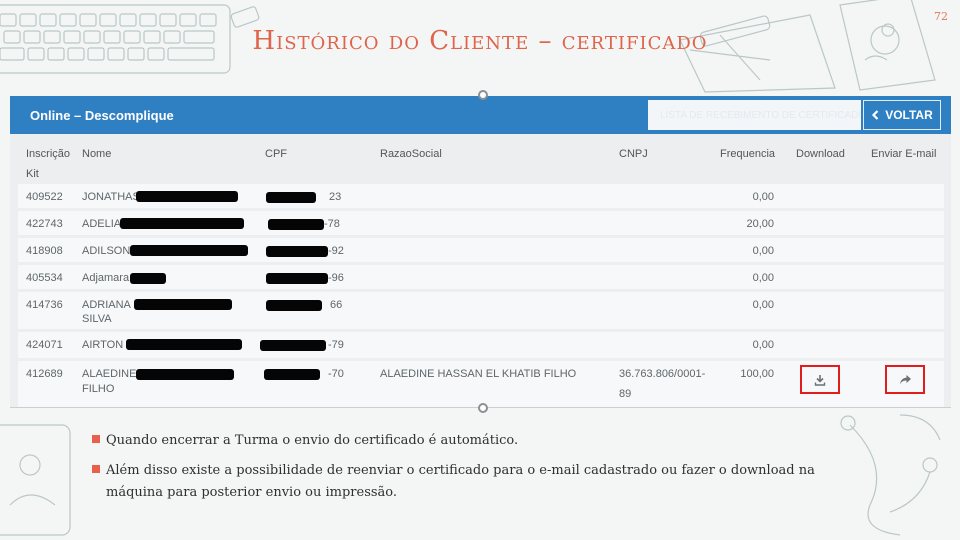 This screenshot has height=540, width=960. I want to click on share-forward-icon, so click(905, 379).